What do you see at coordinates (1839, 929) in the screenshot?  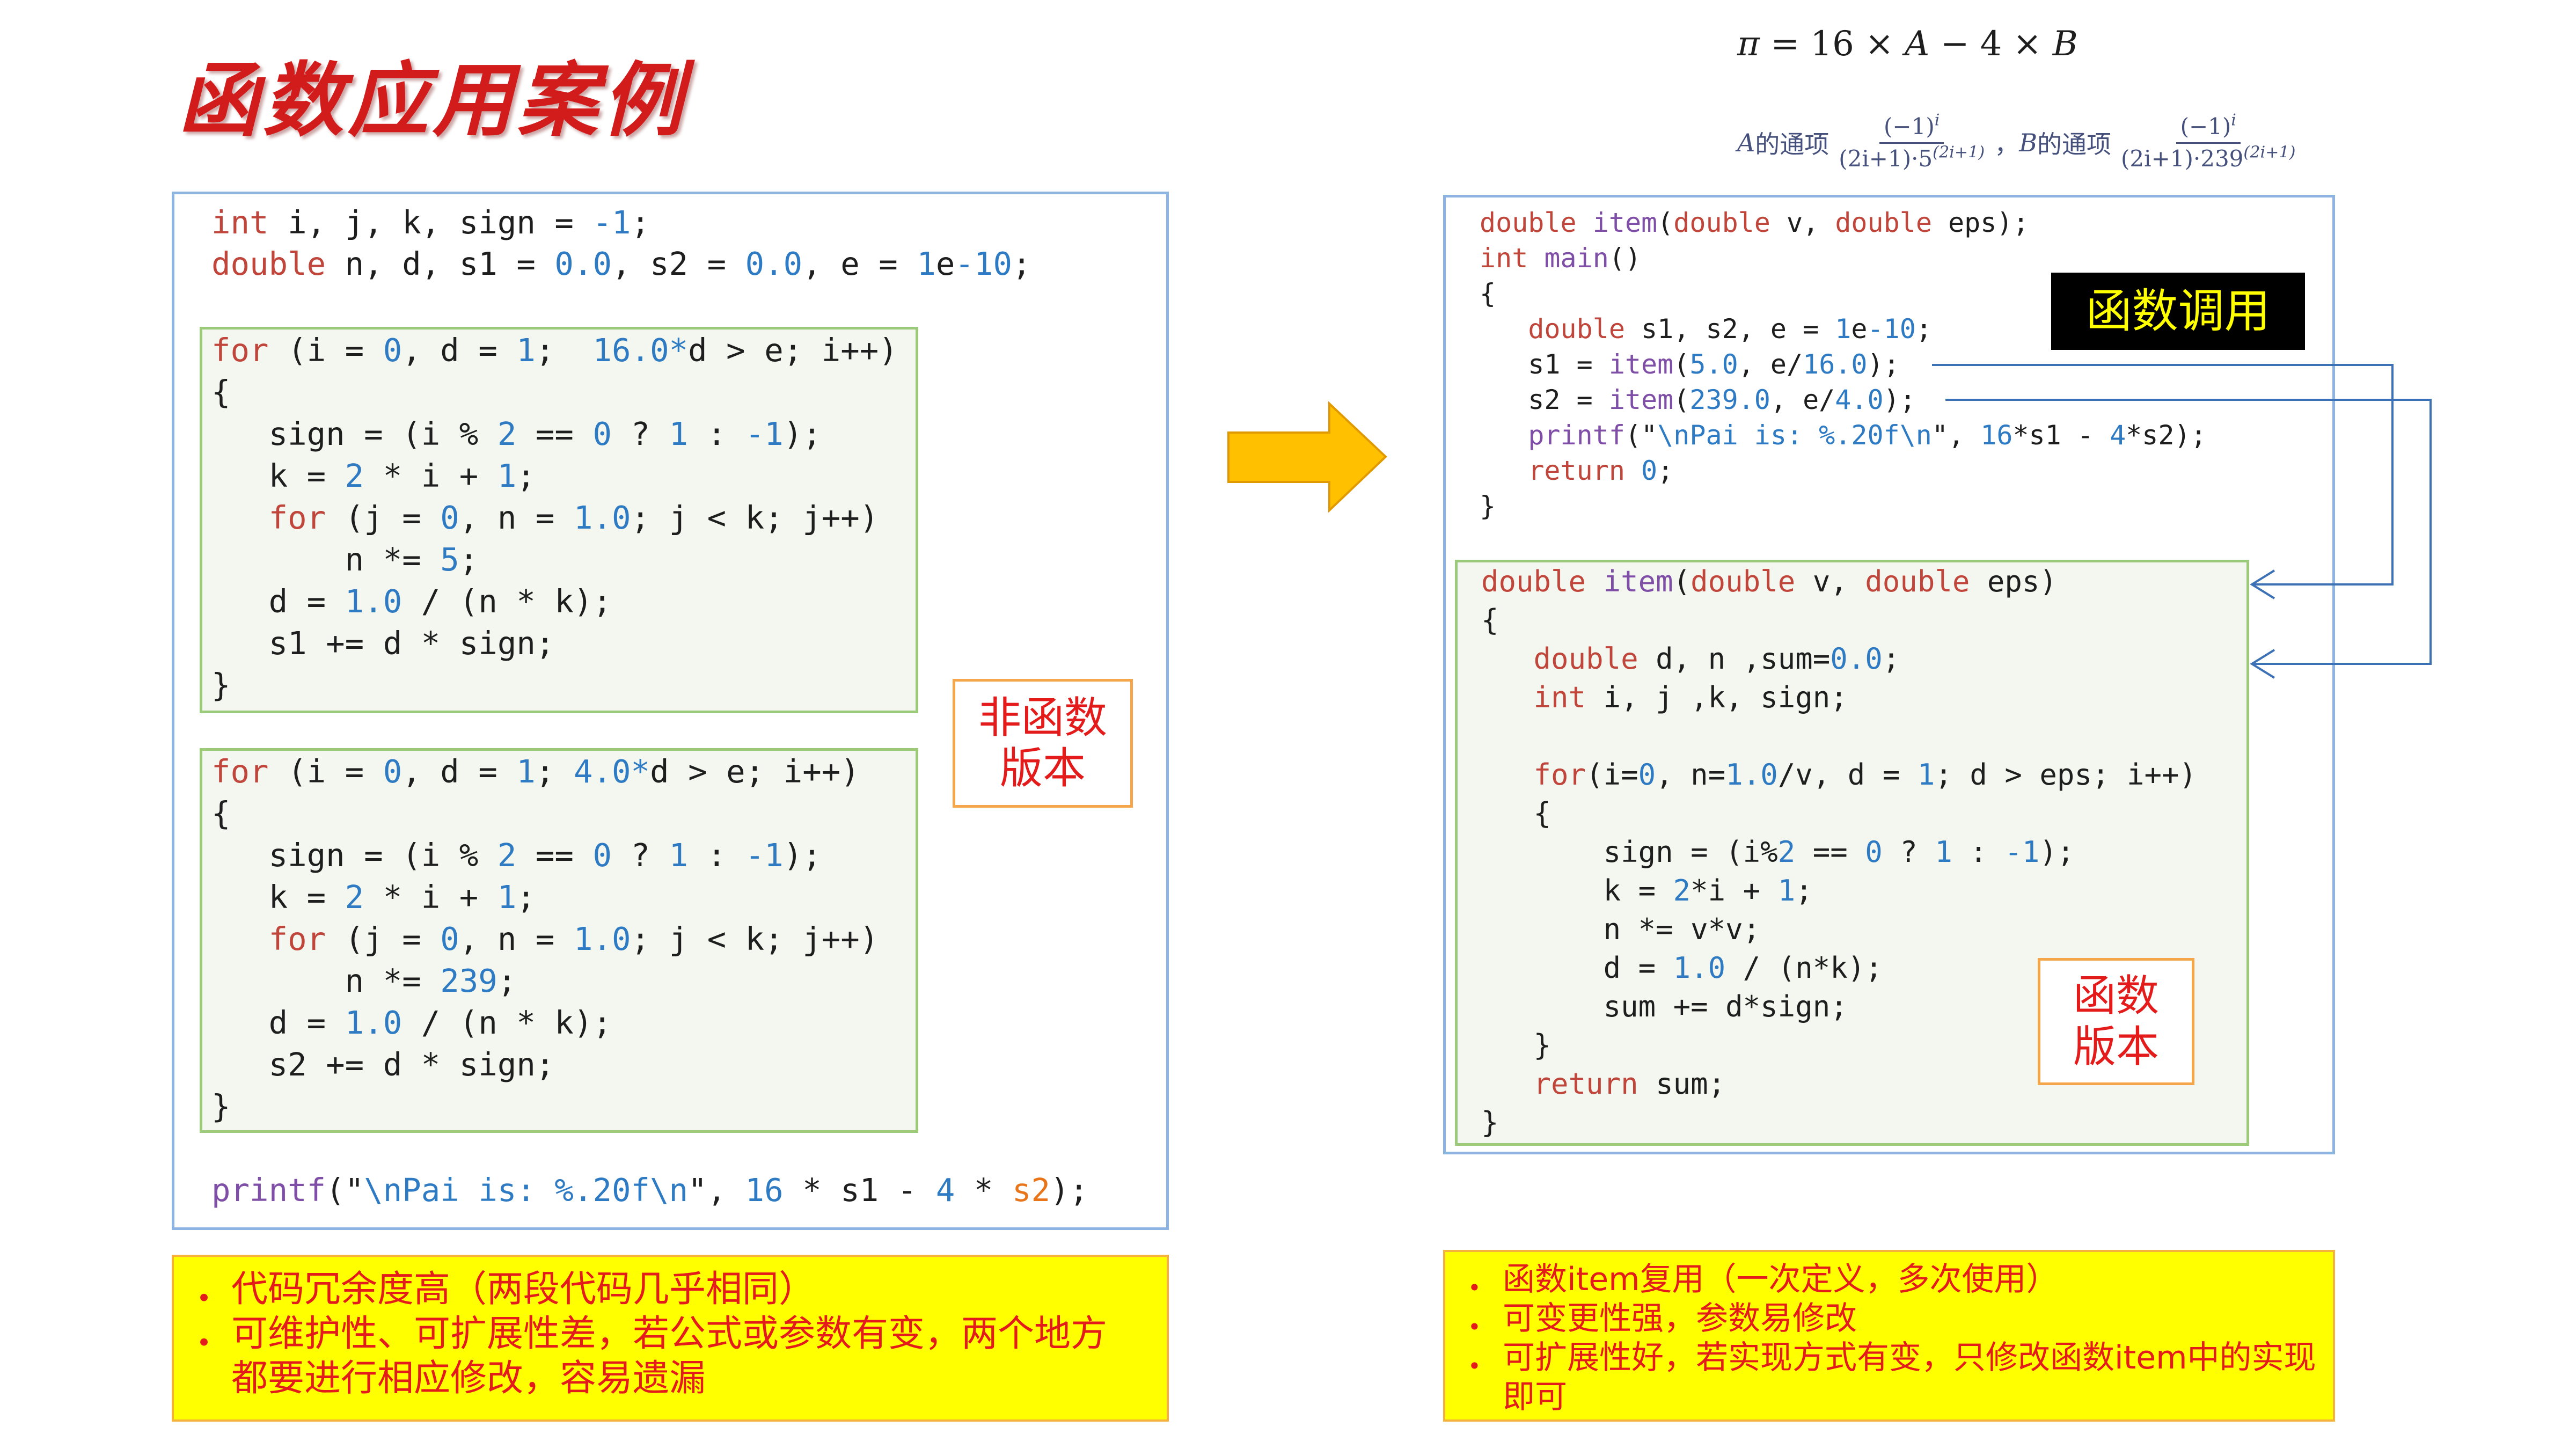 I see `code-line: n *= v*v;` at bounding box center [1839, 929].